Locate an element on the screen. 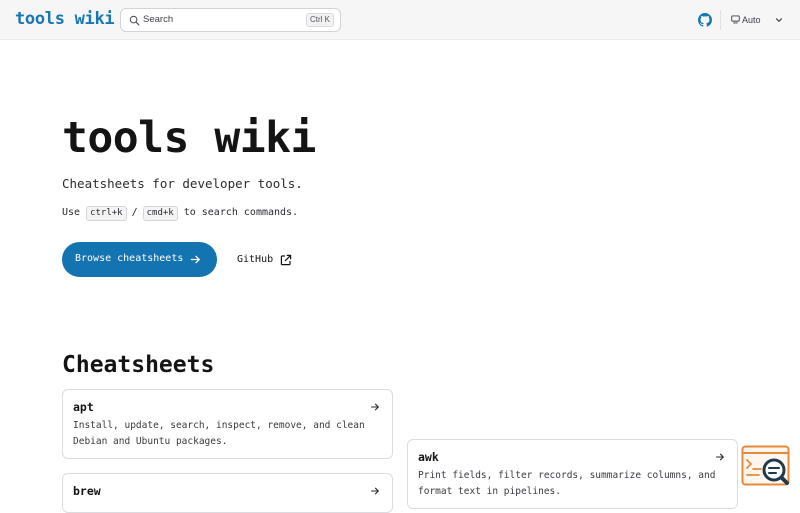  search-placeholder: Search is located at coordinates (158, 19).